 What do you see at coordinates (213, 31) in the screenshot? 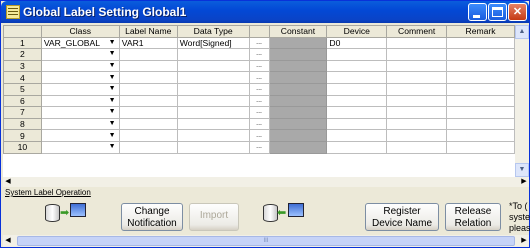
I see `data-type-header: Data Type` at bounding box center [213, 31].